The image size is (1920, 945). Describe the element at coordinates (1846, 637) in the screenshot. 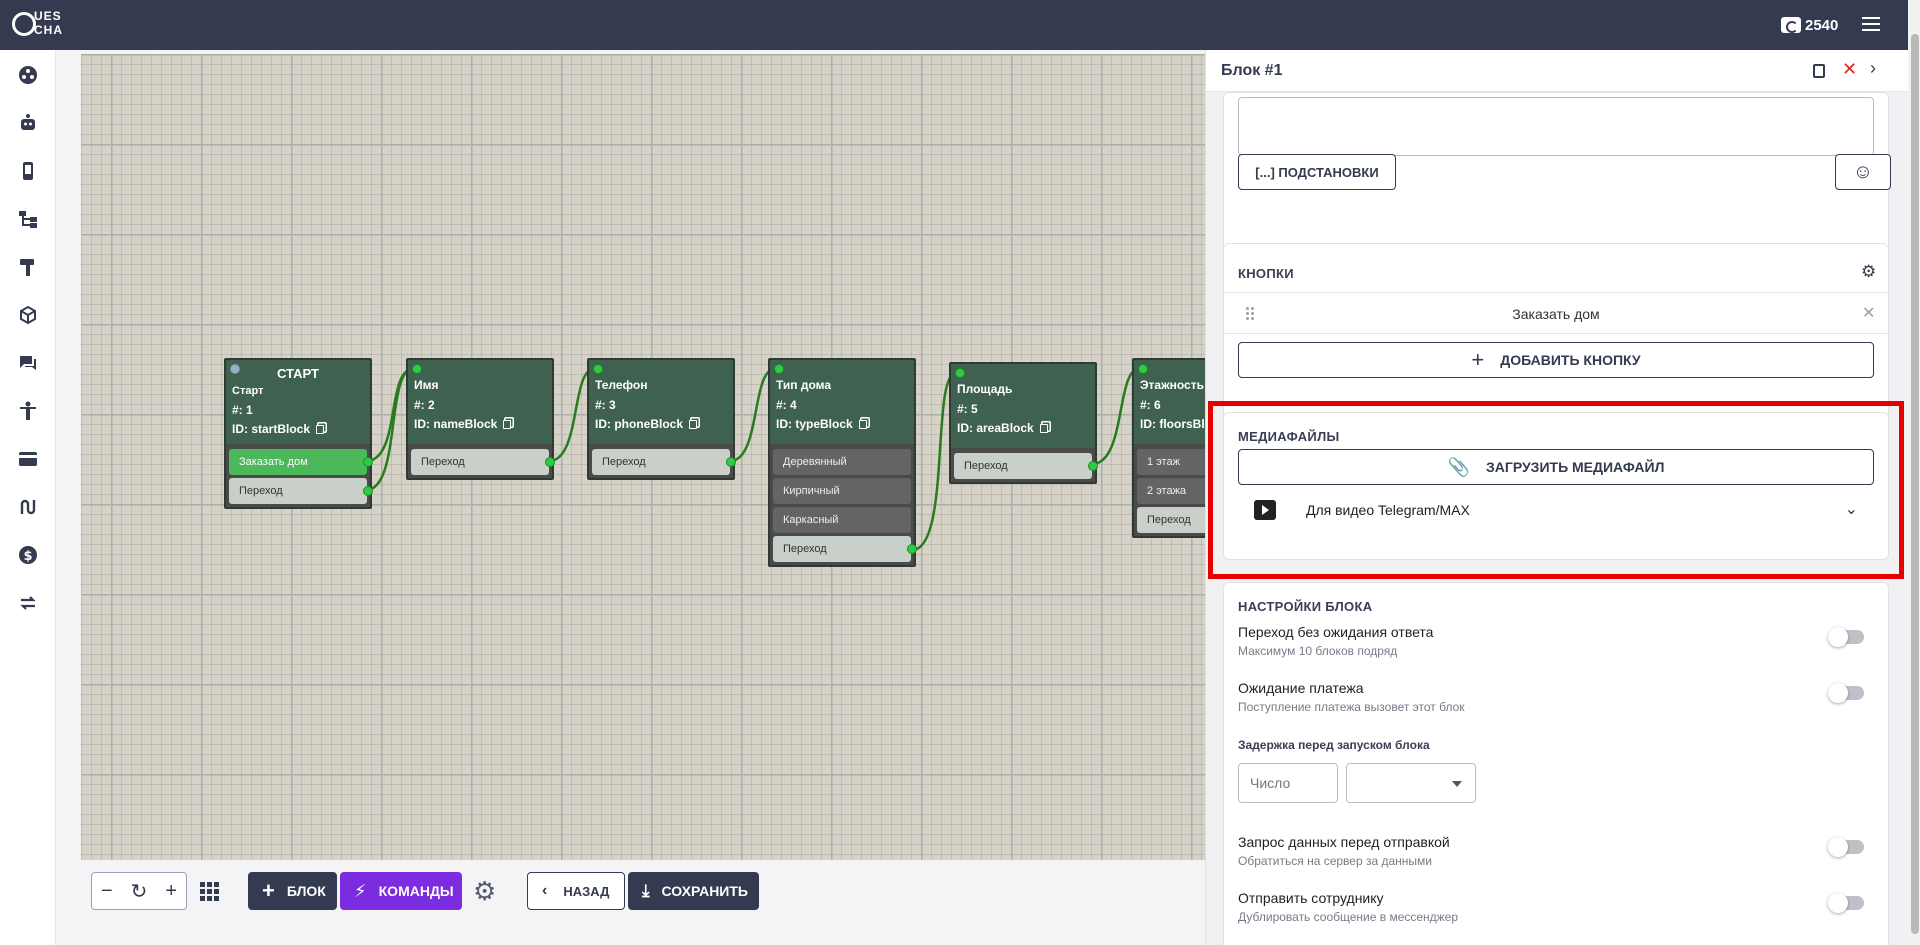

I see `no-wait-toggle` at that location.